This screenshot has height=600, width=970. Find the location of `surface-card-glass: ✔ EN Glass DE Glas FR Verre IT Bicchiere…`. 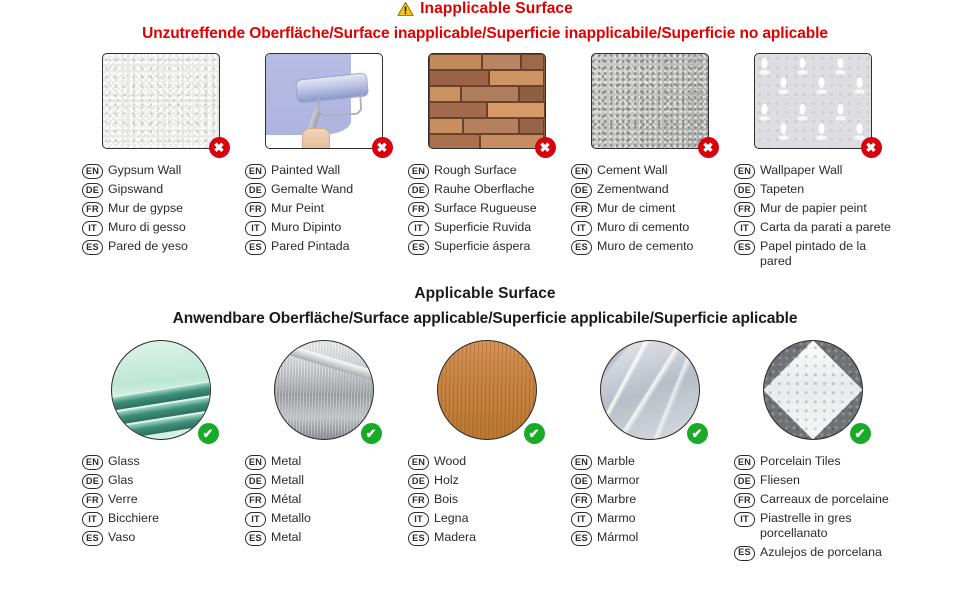

surface-card-glass: ✔ EN Glass DE Glas FR Verre IT Bicchiere… is located at coordinates (161, 450).